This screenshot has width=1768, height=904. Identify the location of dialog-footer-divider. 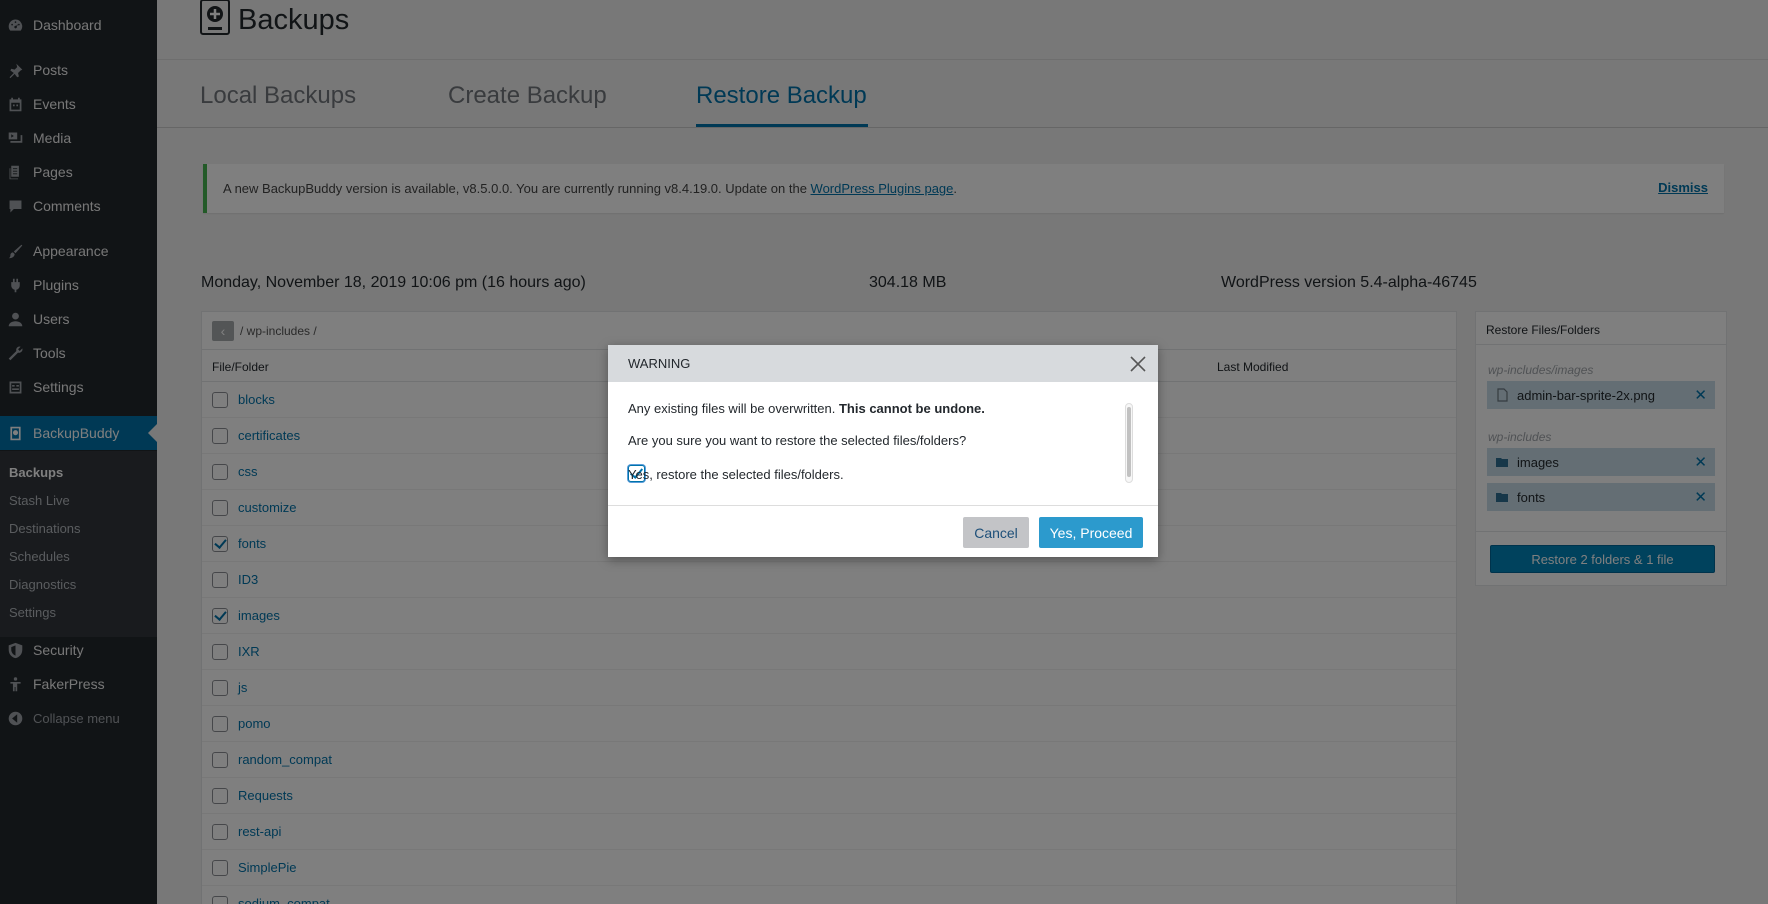
(883, 505).